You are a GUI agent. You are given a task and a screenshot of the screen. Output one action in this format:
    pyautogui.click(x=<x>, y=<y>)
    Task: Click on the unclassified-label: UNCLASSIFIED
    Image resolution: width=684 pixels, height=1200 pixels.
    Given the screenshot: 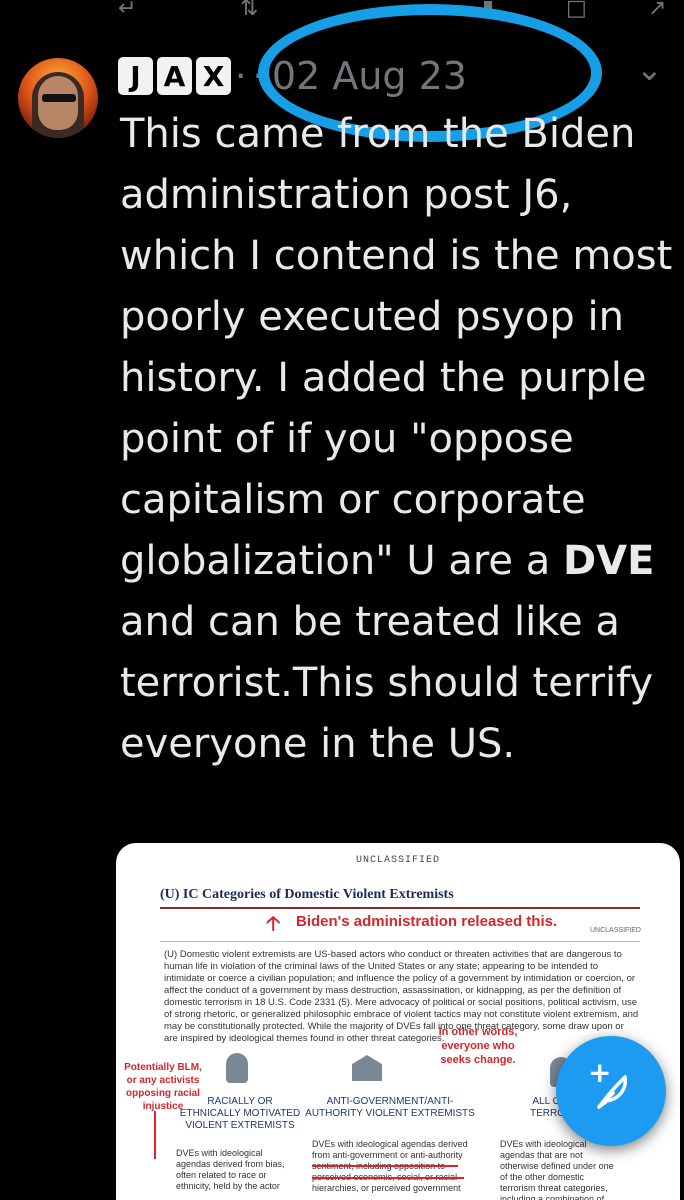 What is the action you would take?
    pyautogui.click(x=397, y=860)
    